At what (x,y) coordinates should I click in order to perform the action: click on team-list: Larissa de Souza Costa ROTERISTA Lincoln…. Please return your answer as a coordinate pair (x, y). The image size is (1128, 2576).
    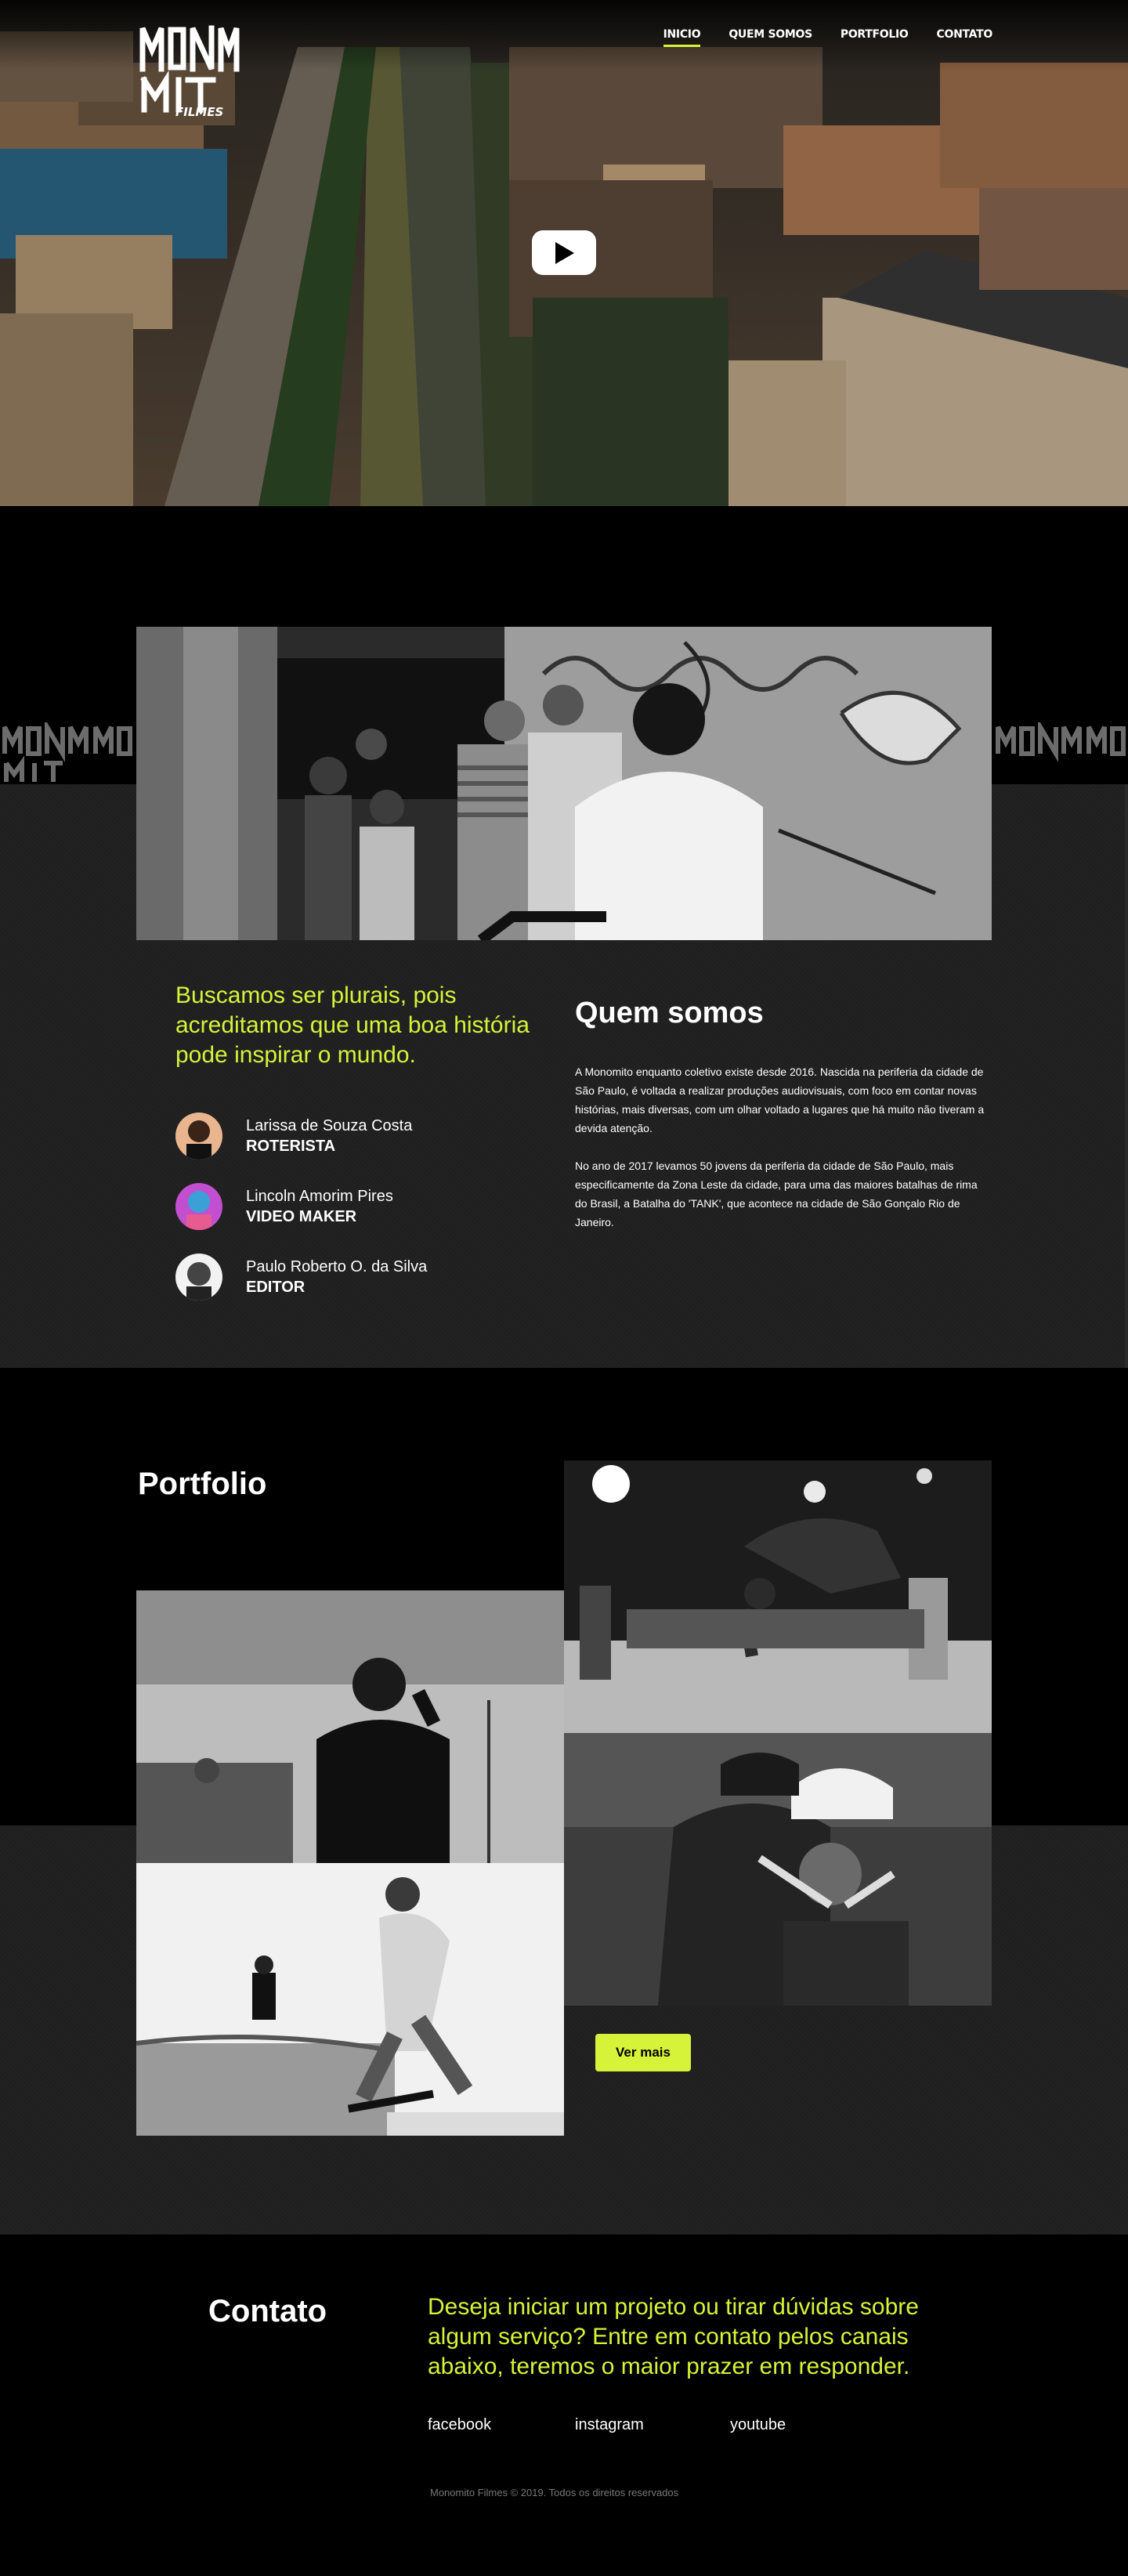
    Looking at the image, I should click on (355, 1217).